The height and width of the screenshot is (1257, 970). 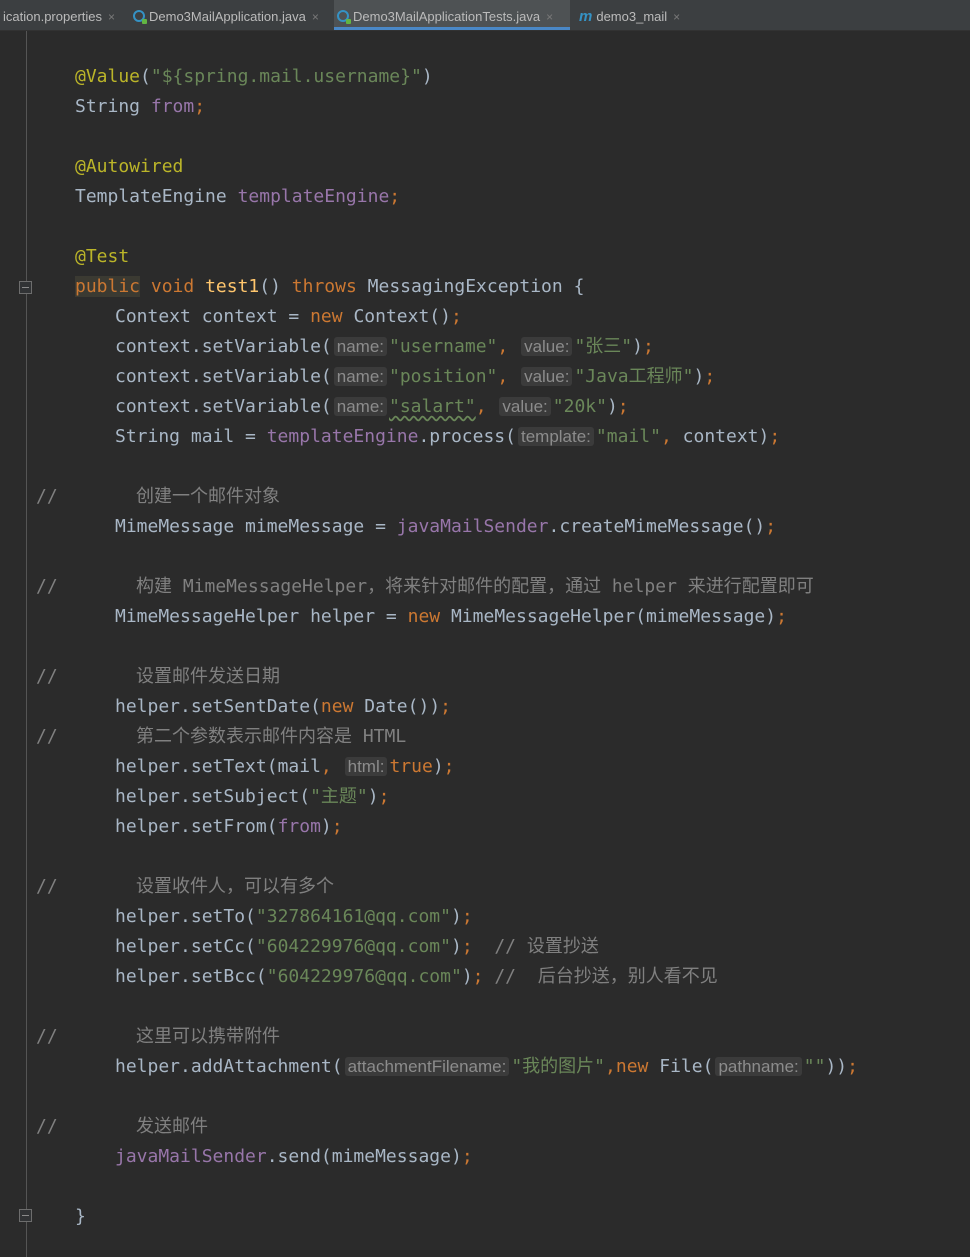 I want to click on code-line: TemplateEngine templateEngine;, so click(x=238, y=196).